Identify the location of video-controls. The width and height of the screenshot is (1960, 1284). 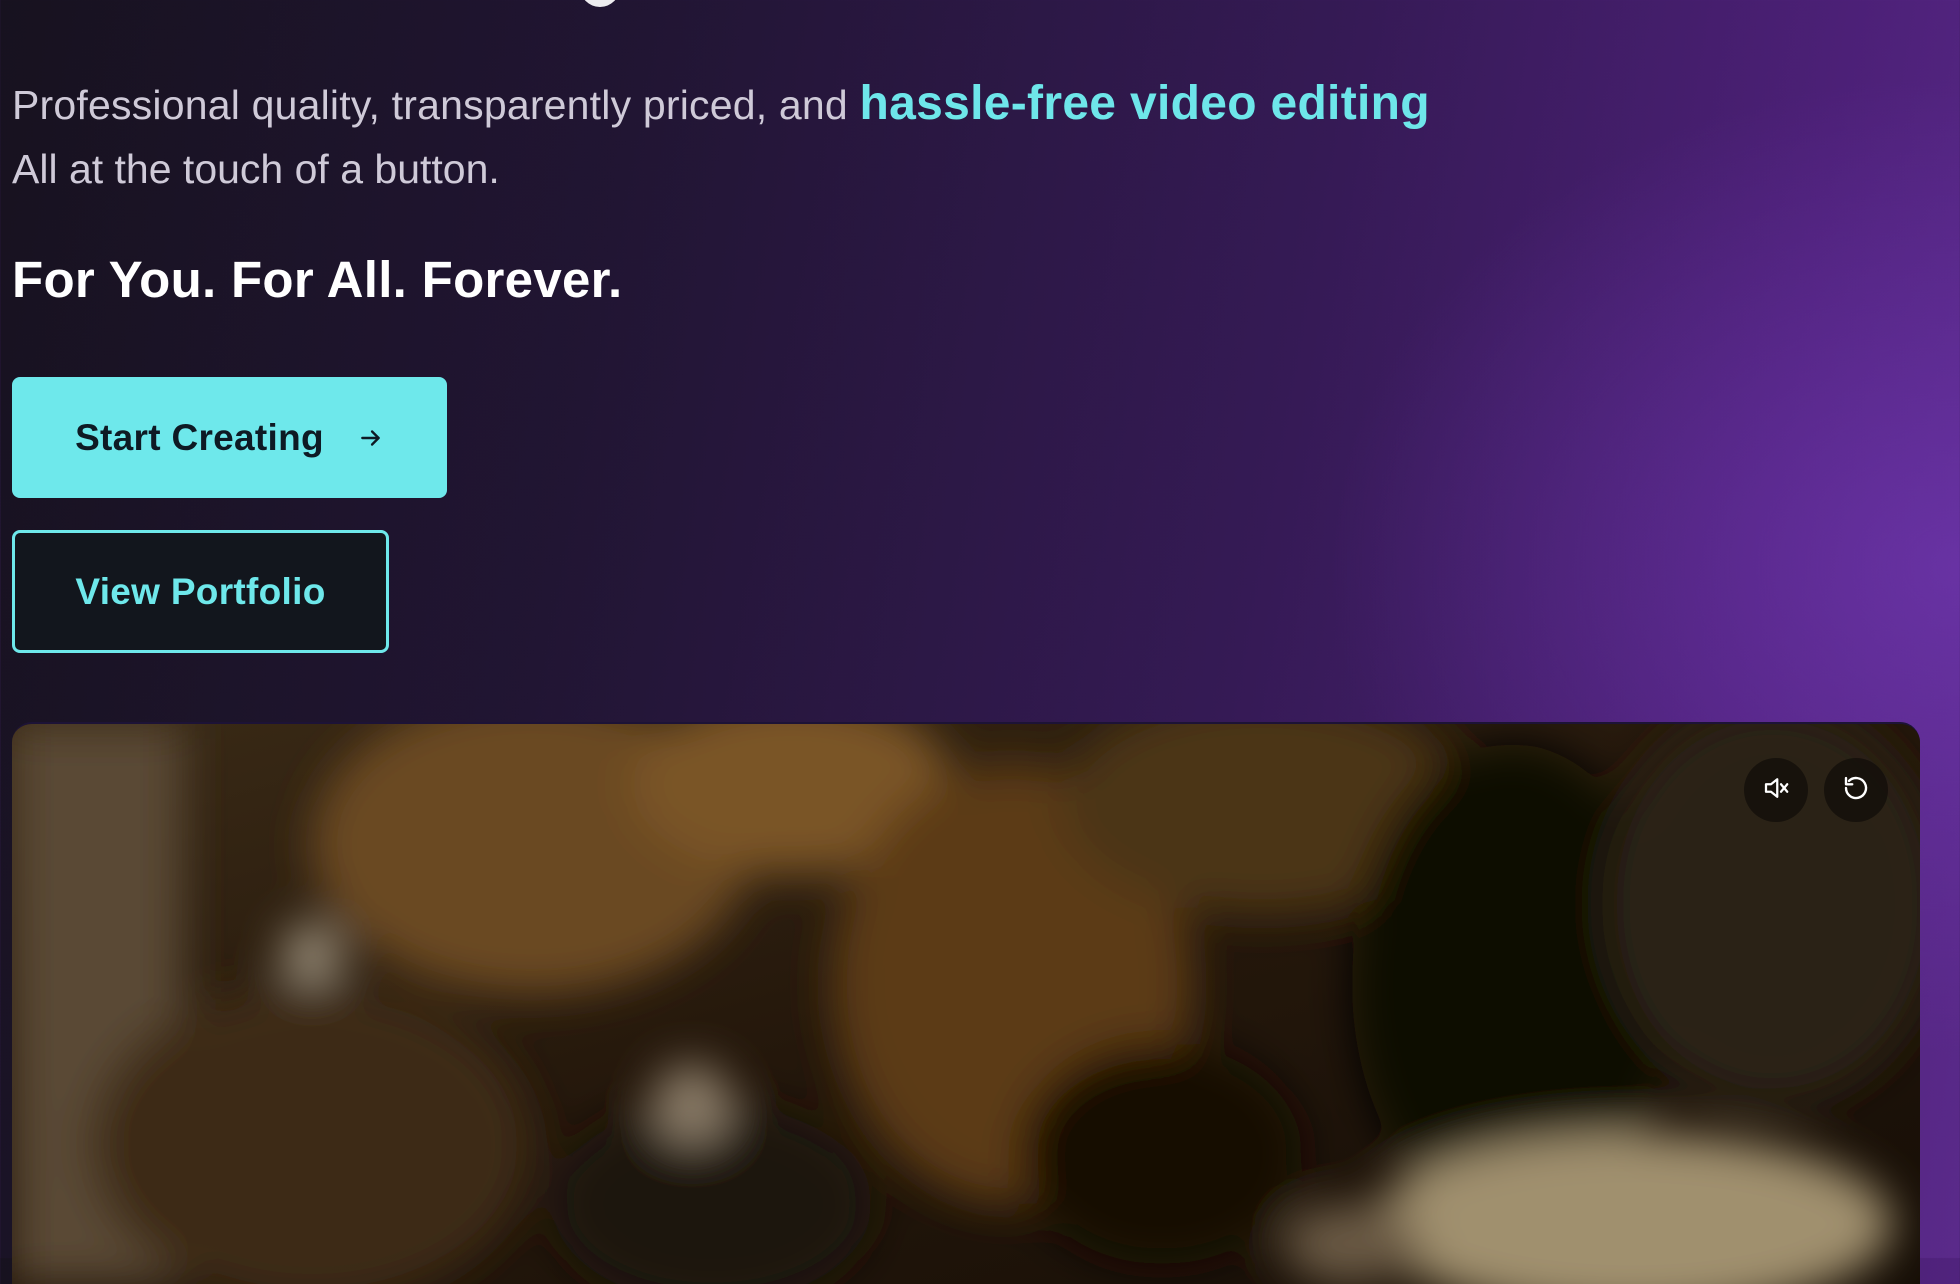
(1816, 790).